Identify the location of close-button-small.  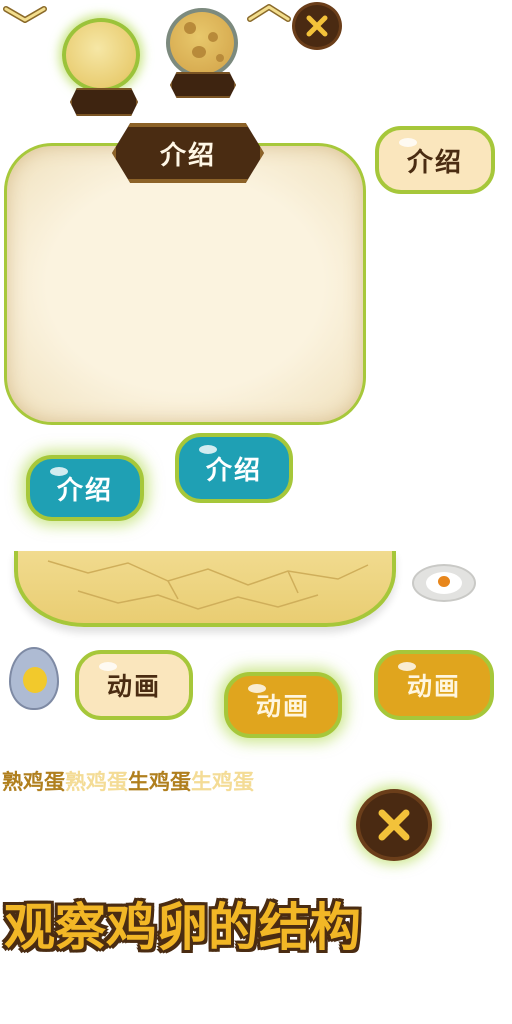
(317, 26).